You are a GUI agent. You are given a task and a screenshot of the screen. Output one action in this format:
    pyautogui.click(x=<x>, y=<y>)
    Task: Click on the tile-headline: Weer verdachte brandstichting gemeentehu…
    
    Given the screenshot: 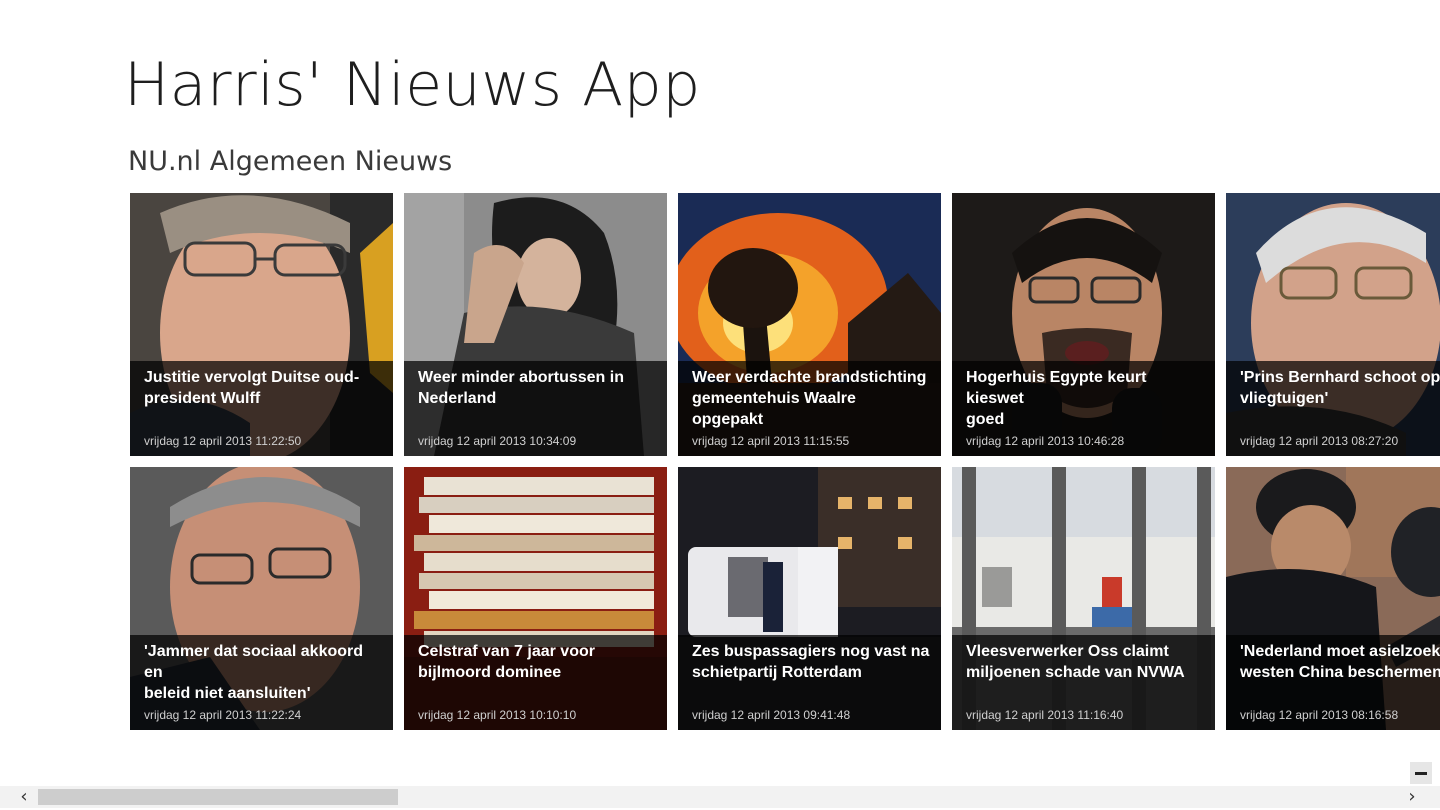 What is the action you would take?
    pyautogui.click(x=809, y=398)
    